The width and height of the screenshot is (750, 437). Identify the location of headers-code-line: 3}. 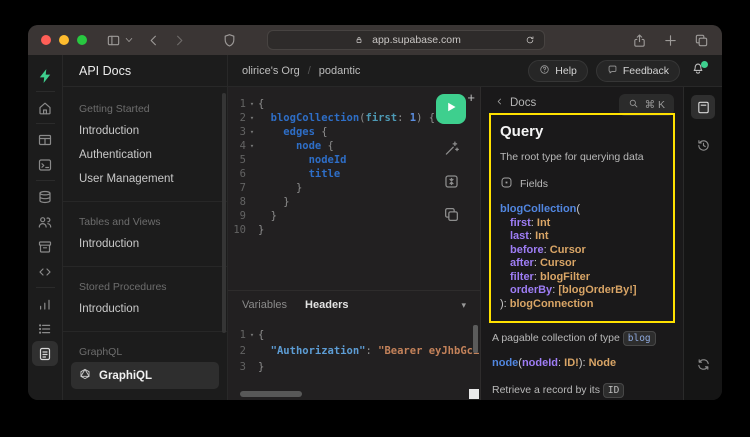
(354, 367).